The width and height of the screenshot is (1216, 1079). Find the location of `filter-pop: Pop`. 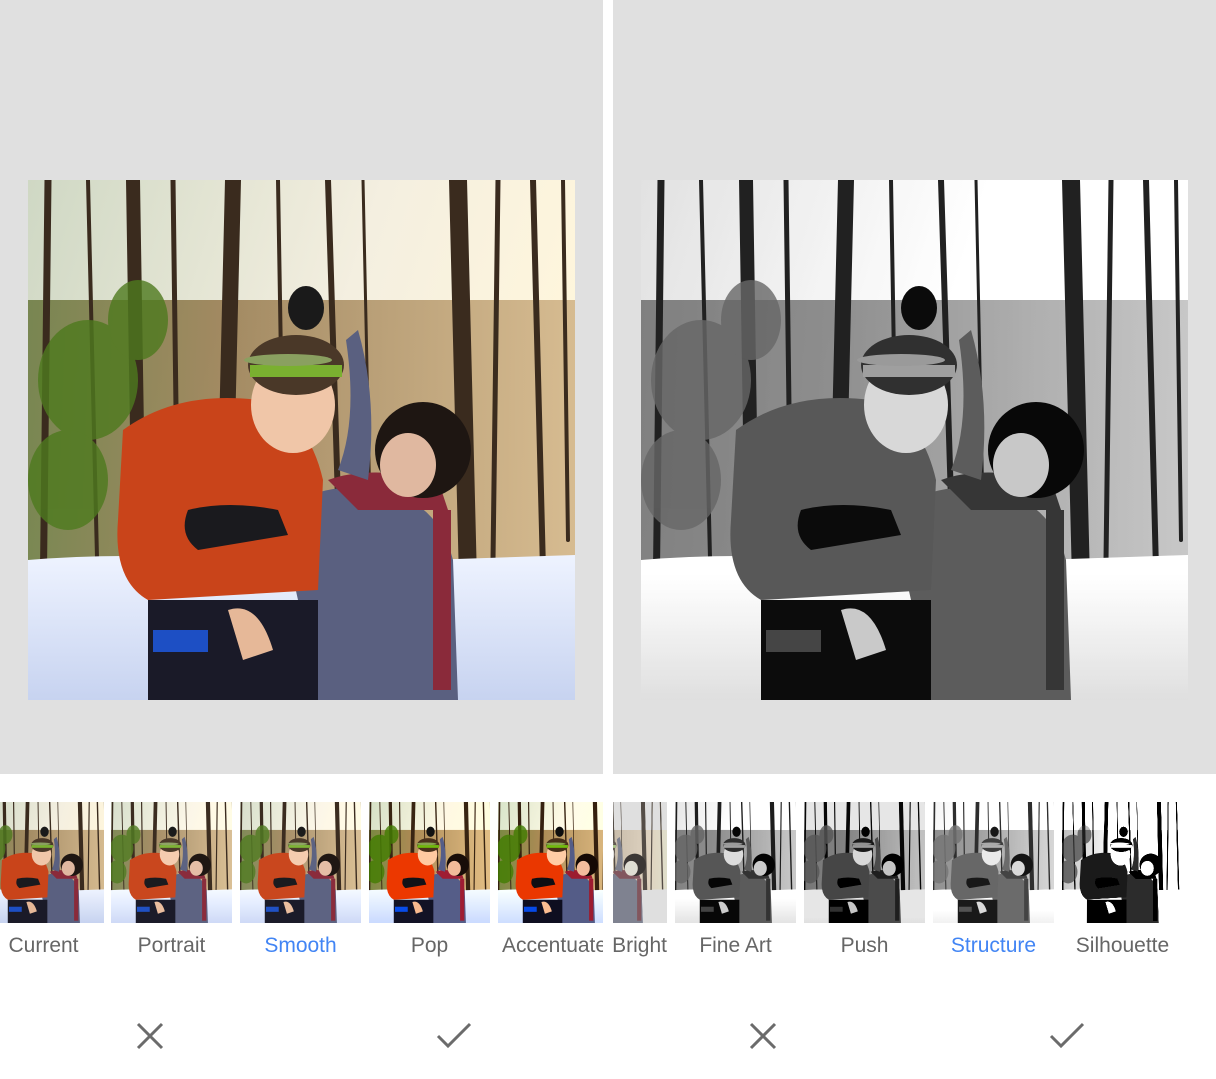

filter-pop: Pop is located at coordinates (429, 887).